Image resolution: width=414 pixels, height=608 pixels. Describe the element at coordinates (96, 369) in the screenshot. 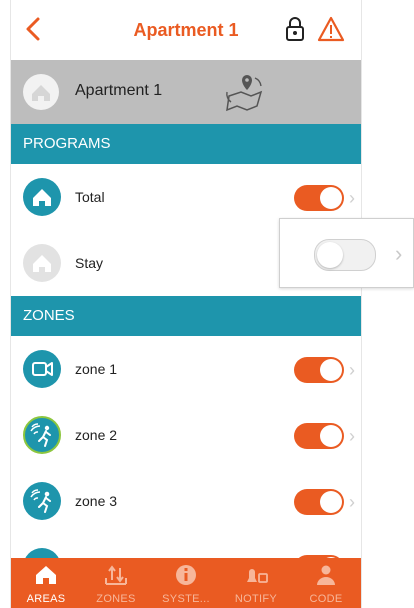

I see `zone-label: zone 1` at that location.